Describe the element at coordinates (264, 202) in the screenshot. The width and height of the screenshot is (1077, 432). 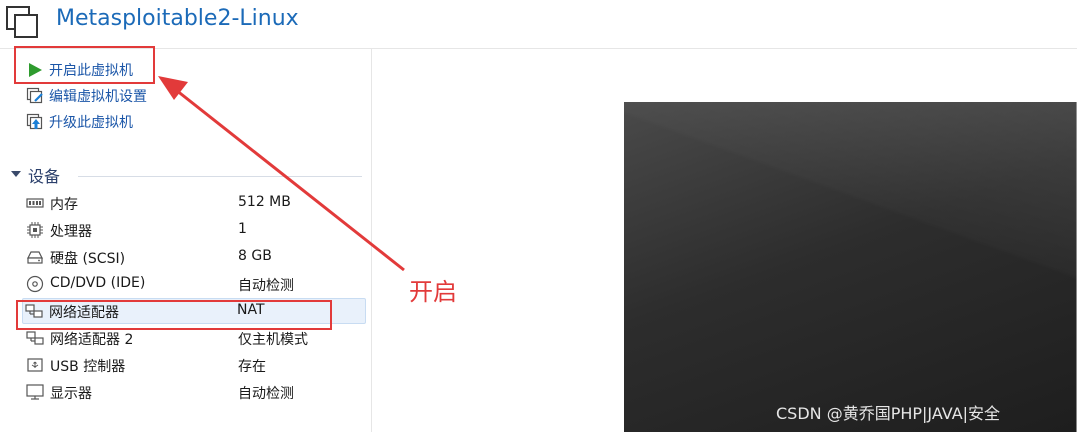
I see `device-value: 512 MB` at that location.